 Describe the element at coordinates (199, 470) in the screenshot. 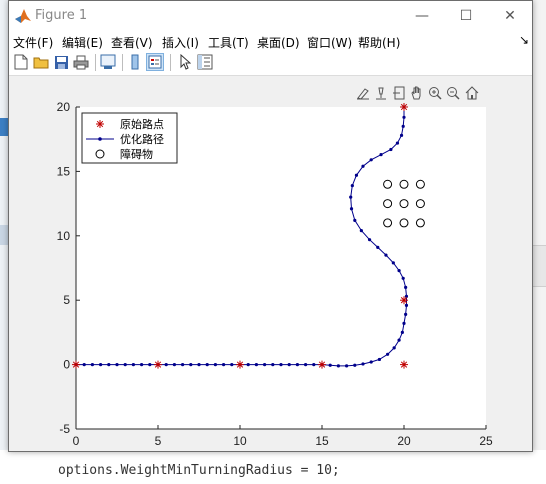

I see `command-text: options.WeightMinTurningRadius = 10;` at that location.